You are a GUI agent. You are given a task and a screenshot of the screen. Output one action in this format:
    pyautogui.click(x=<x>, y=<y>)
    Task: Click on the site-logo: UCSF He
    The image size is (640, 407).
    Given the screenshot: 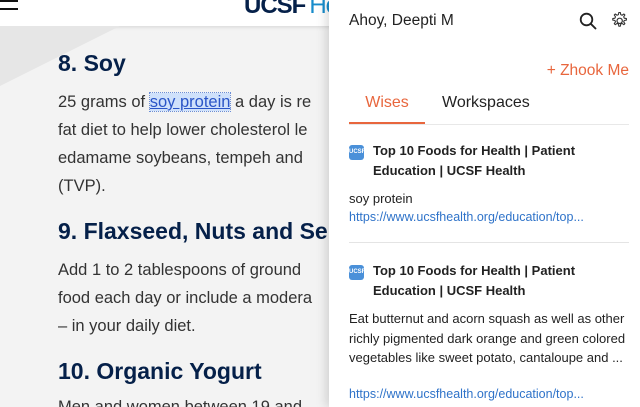 What is the action you would take?
    pyautogui.click(x=291, y=10)
    